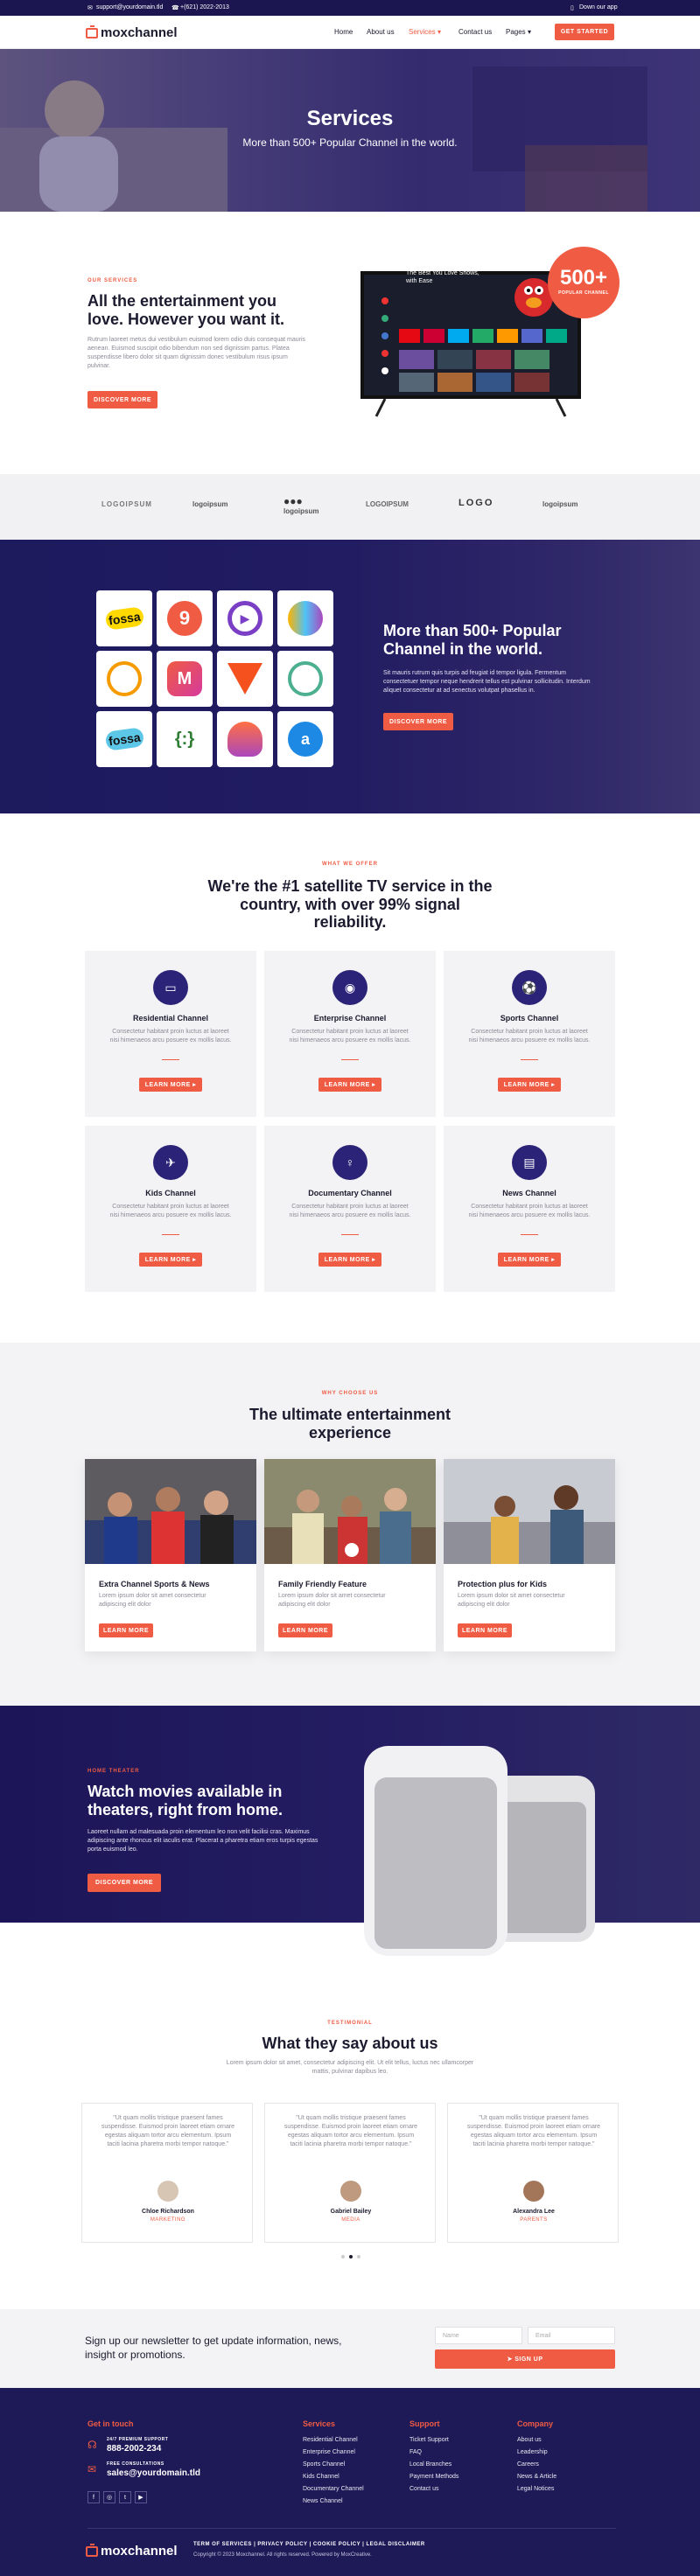 The image size is (700, 2576). What do you see at coordinates (154, 1584) in the screenshot?
I see `why-card-title: Extra Channel Sports & News` at bounding box center [154, 1584].